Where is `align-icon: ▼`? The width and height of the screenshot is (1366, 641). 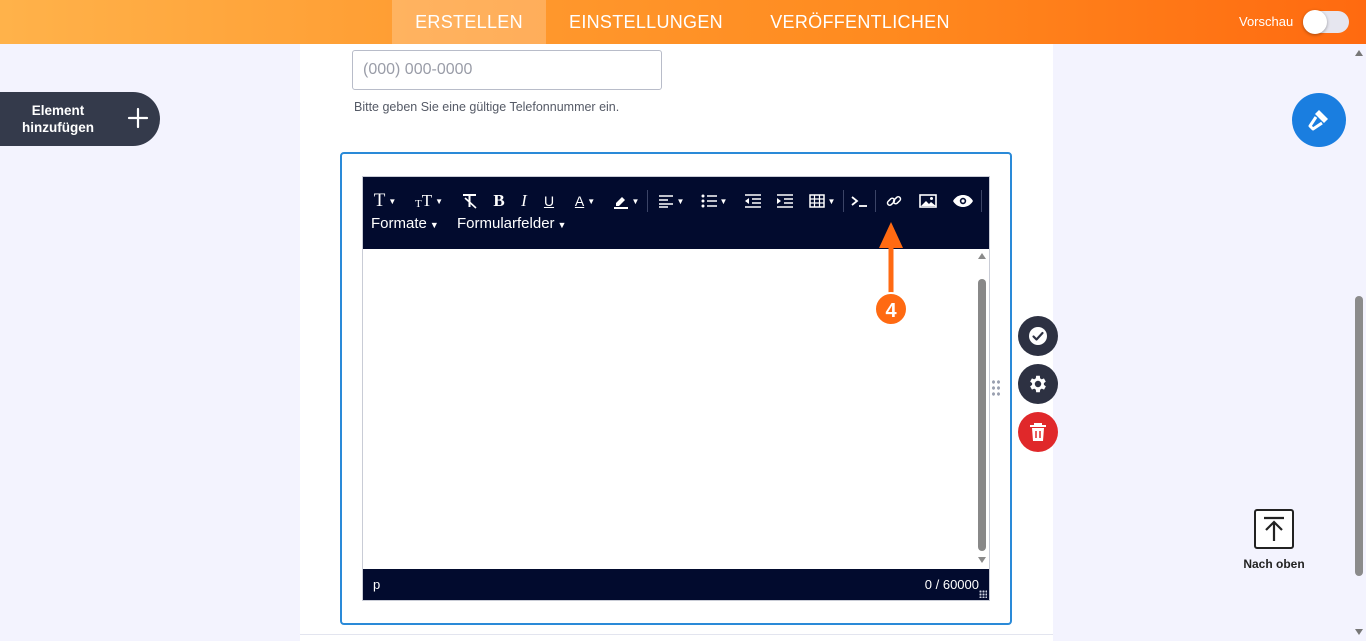
align-icon: ▼ is located at coordinates (671, 201).